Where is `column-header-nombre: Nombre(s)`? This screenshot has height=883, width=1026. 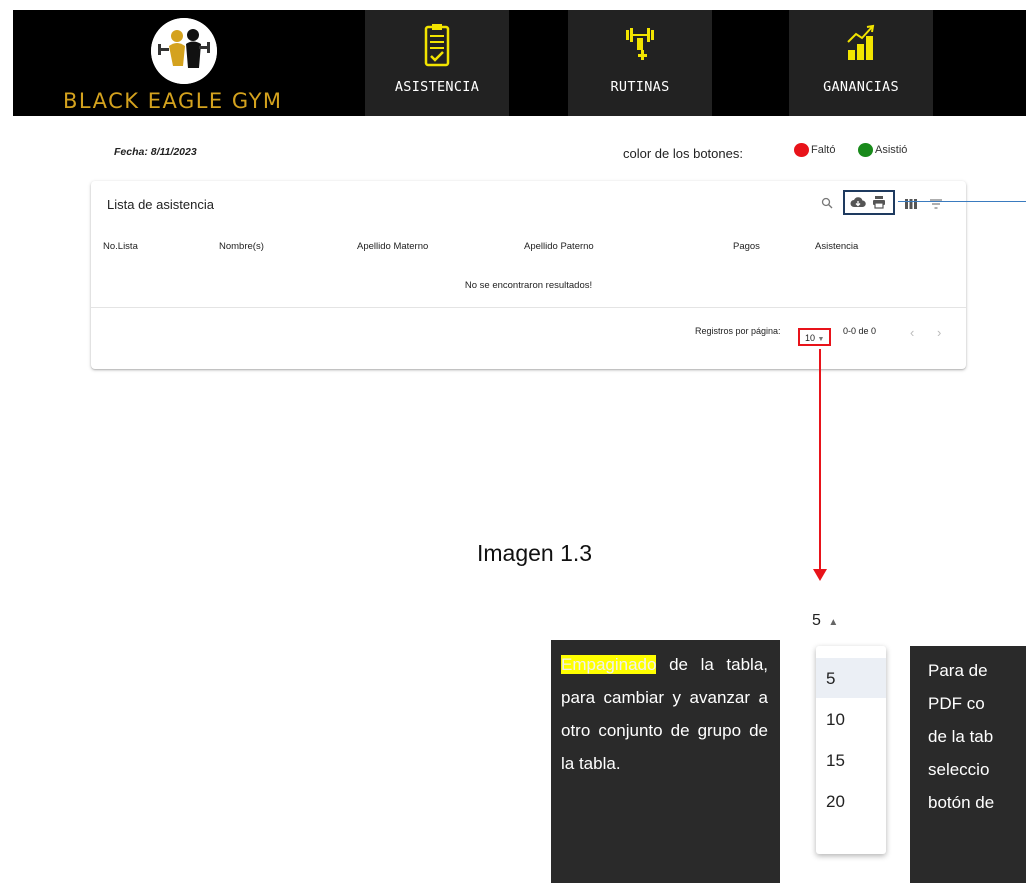
column-header-nombre: Nombre(s) is located at coordinates (241, 246).